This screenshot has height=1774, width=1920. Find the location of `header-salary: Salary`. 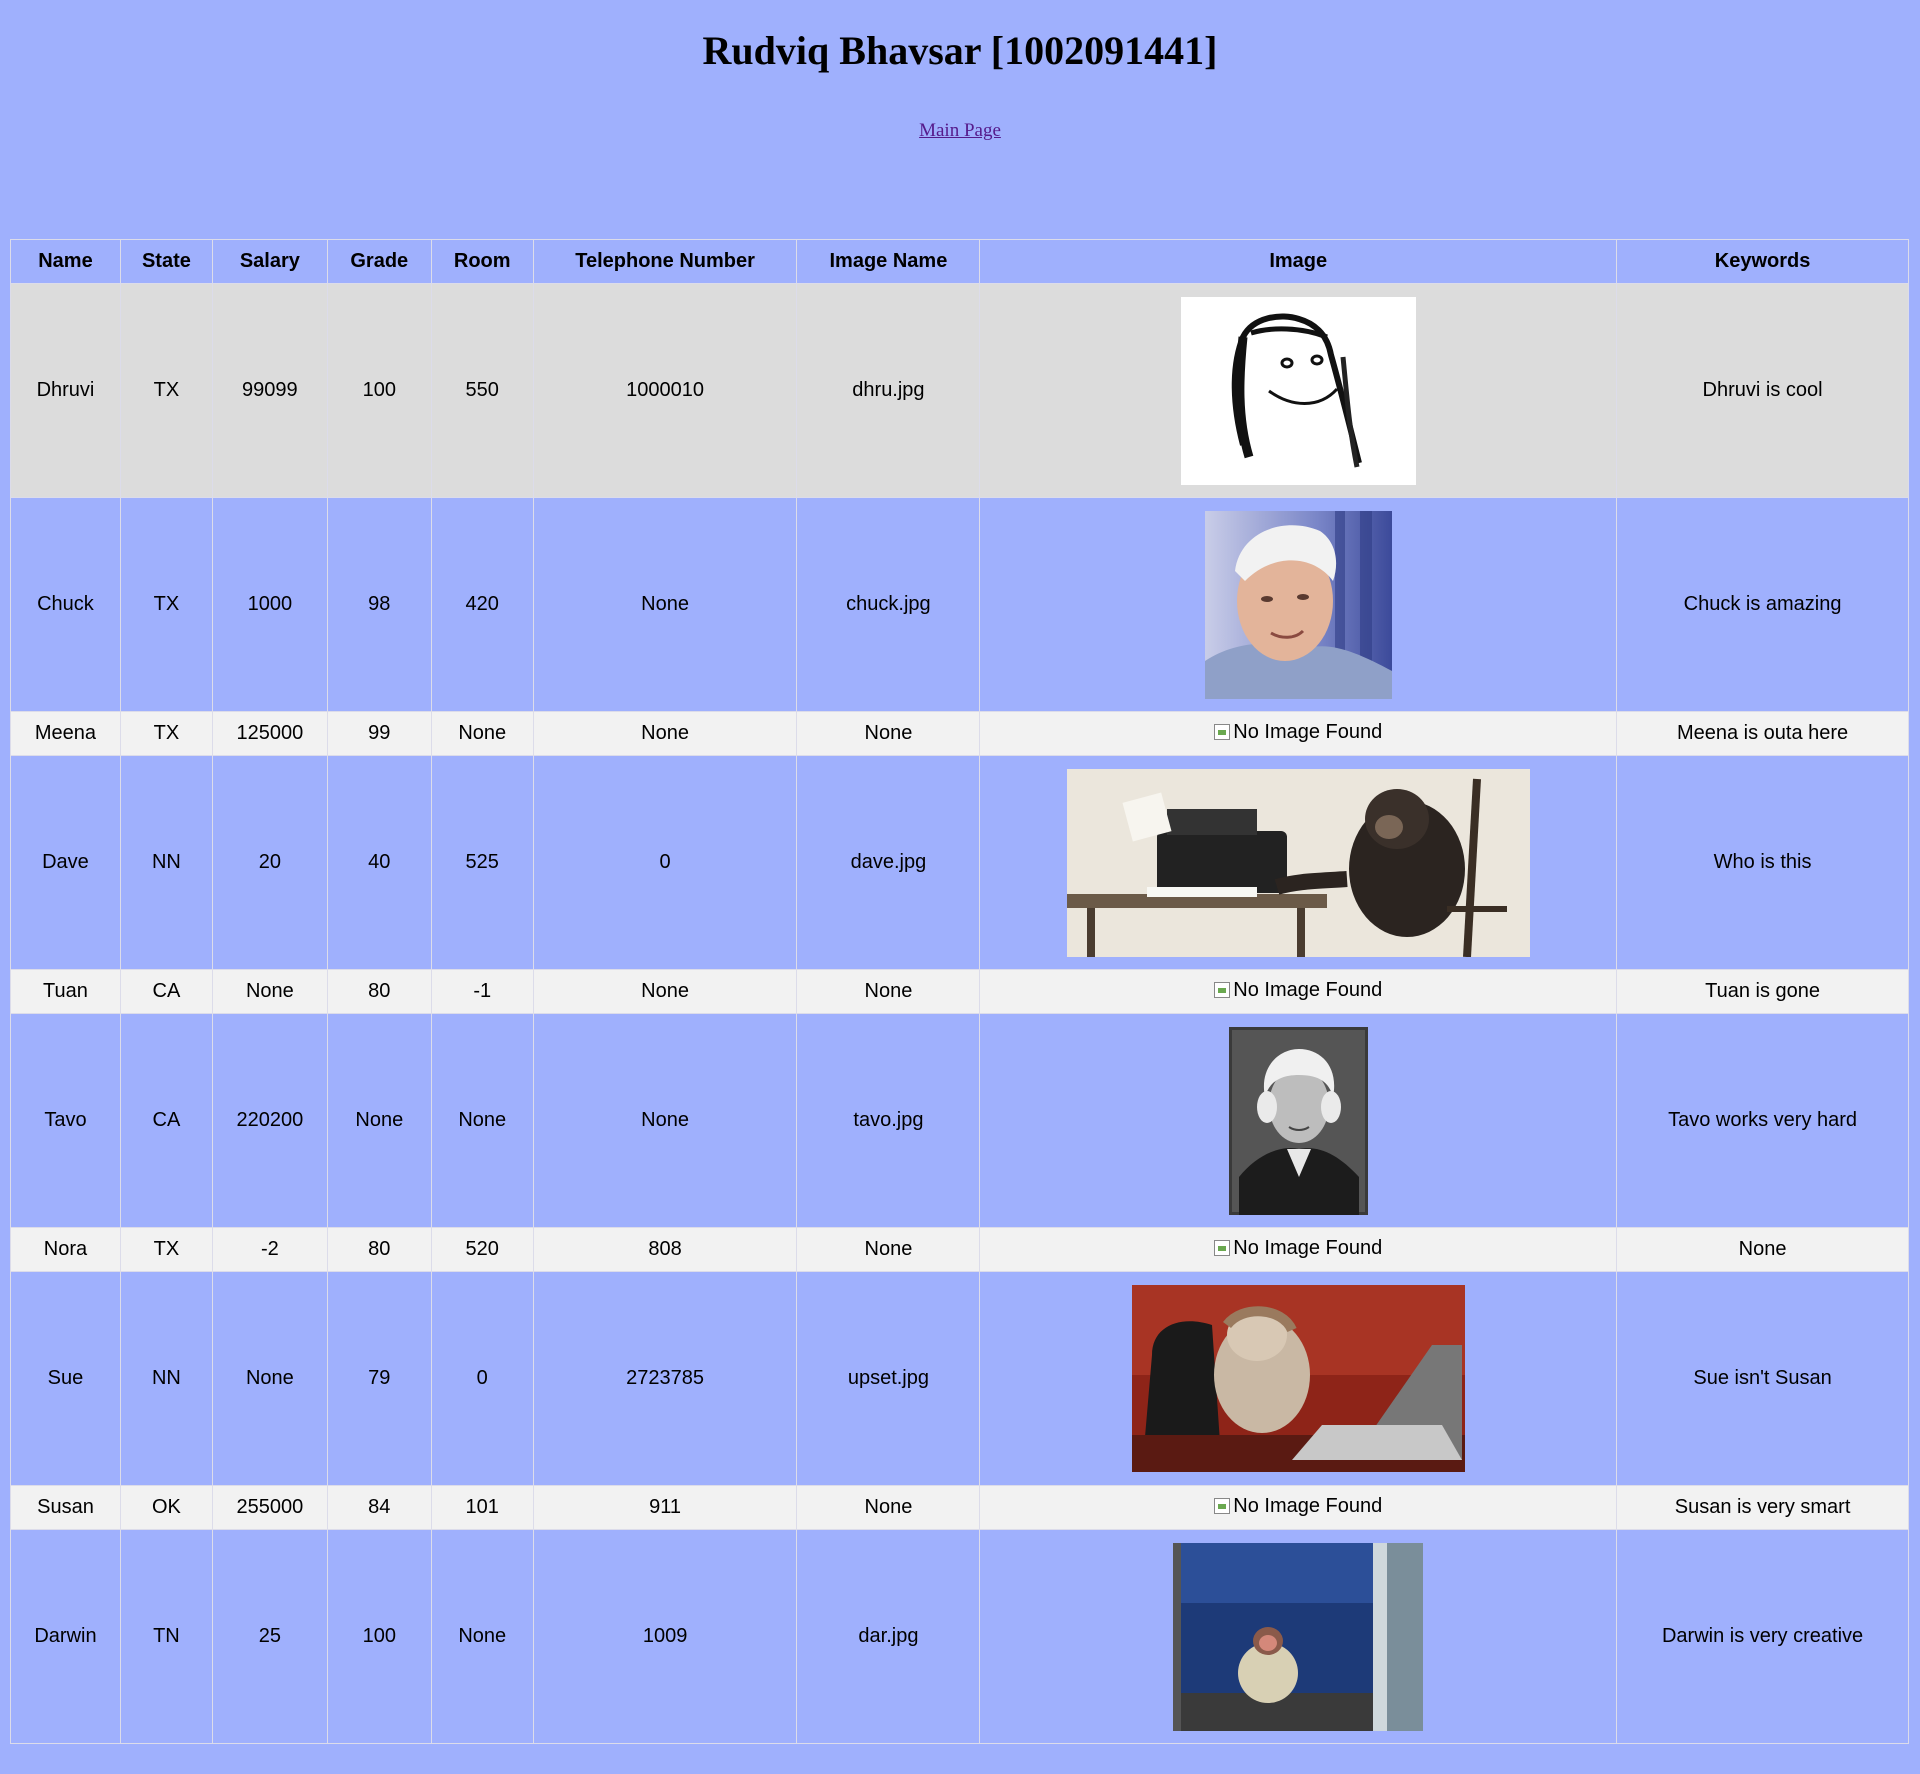

header-salary: Salary is located at coordinates (269, 261).